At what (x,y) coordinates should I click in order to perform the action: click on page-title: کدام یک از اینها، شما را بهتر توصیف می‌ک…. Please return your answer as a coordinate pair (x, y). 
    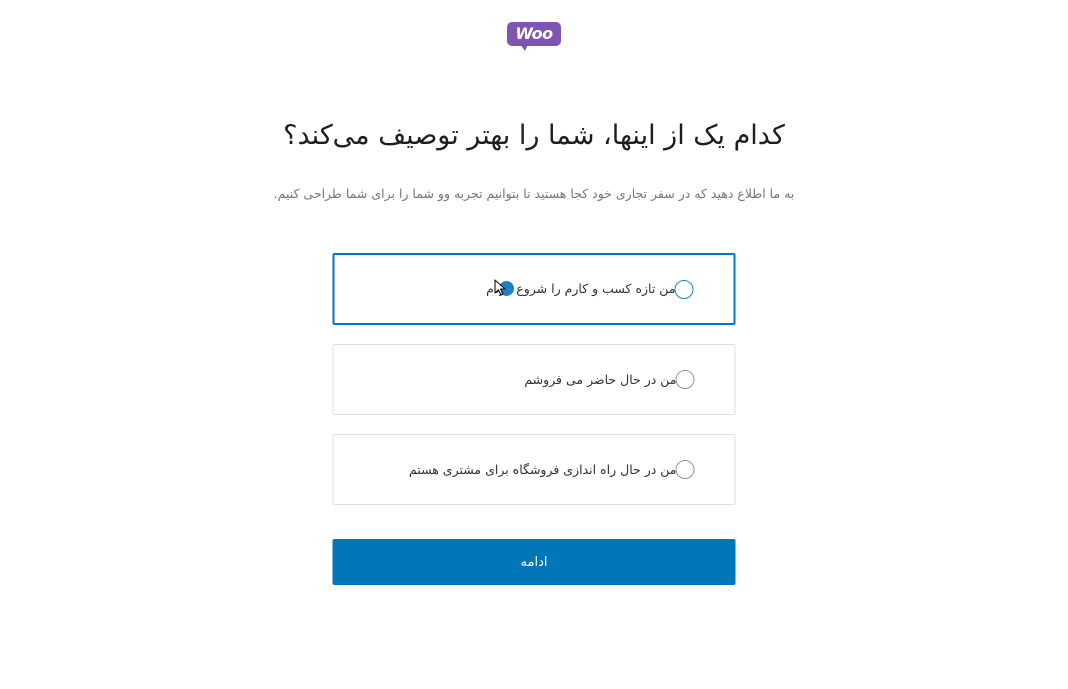
    Looking at the image, I should click on (534, 135).